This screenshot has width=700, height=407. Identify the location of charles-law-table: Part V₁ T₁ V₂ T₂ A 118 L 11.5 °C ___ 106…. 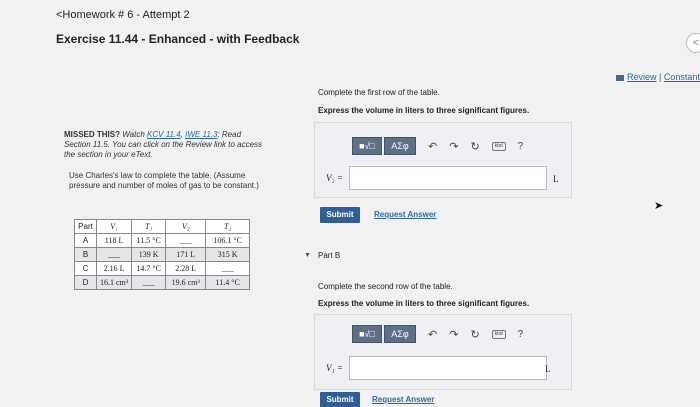
(162, 254).